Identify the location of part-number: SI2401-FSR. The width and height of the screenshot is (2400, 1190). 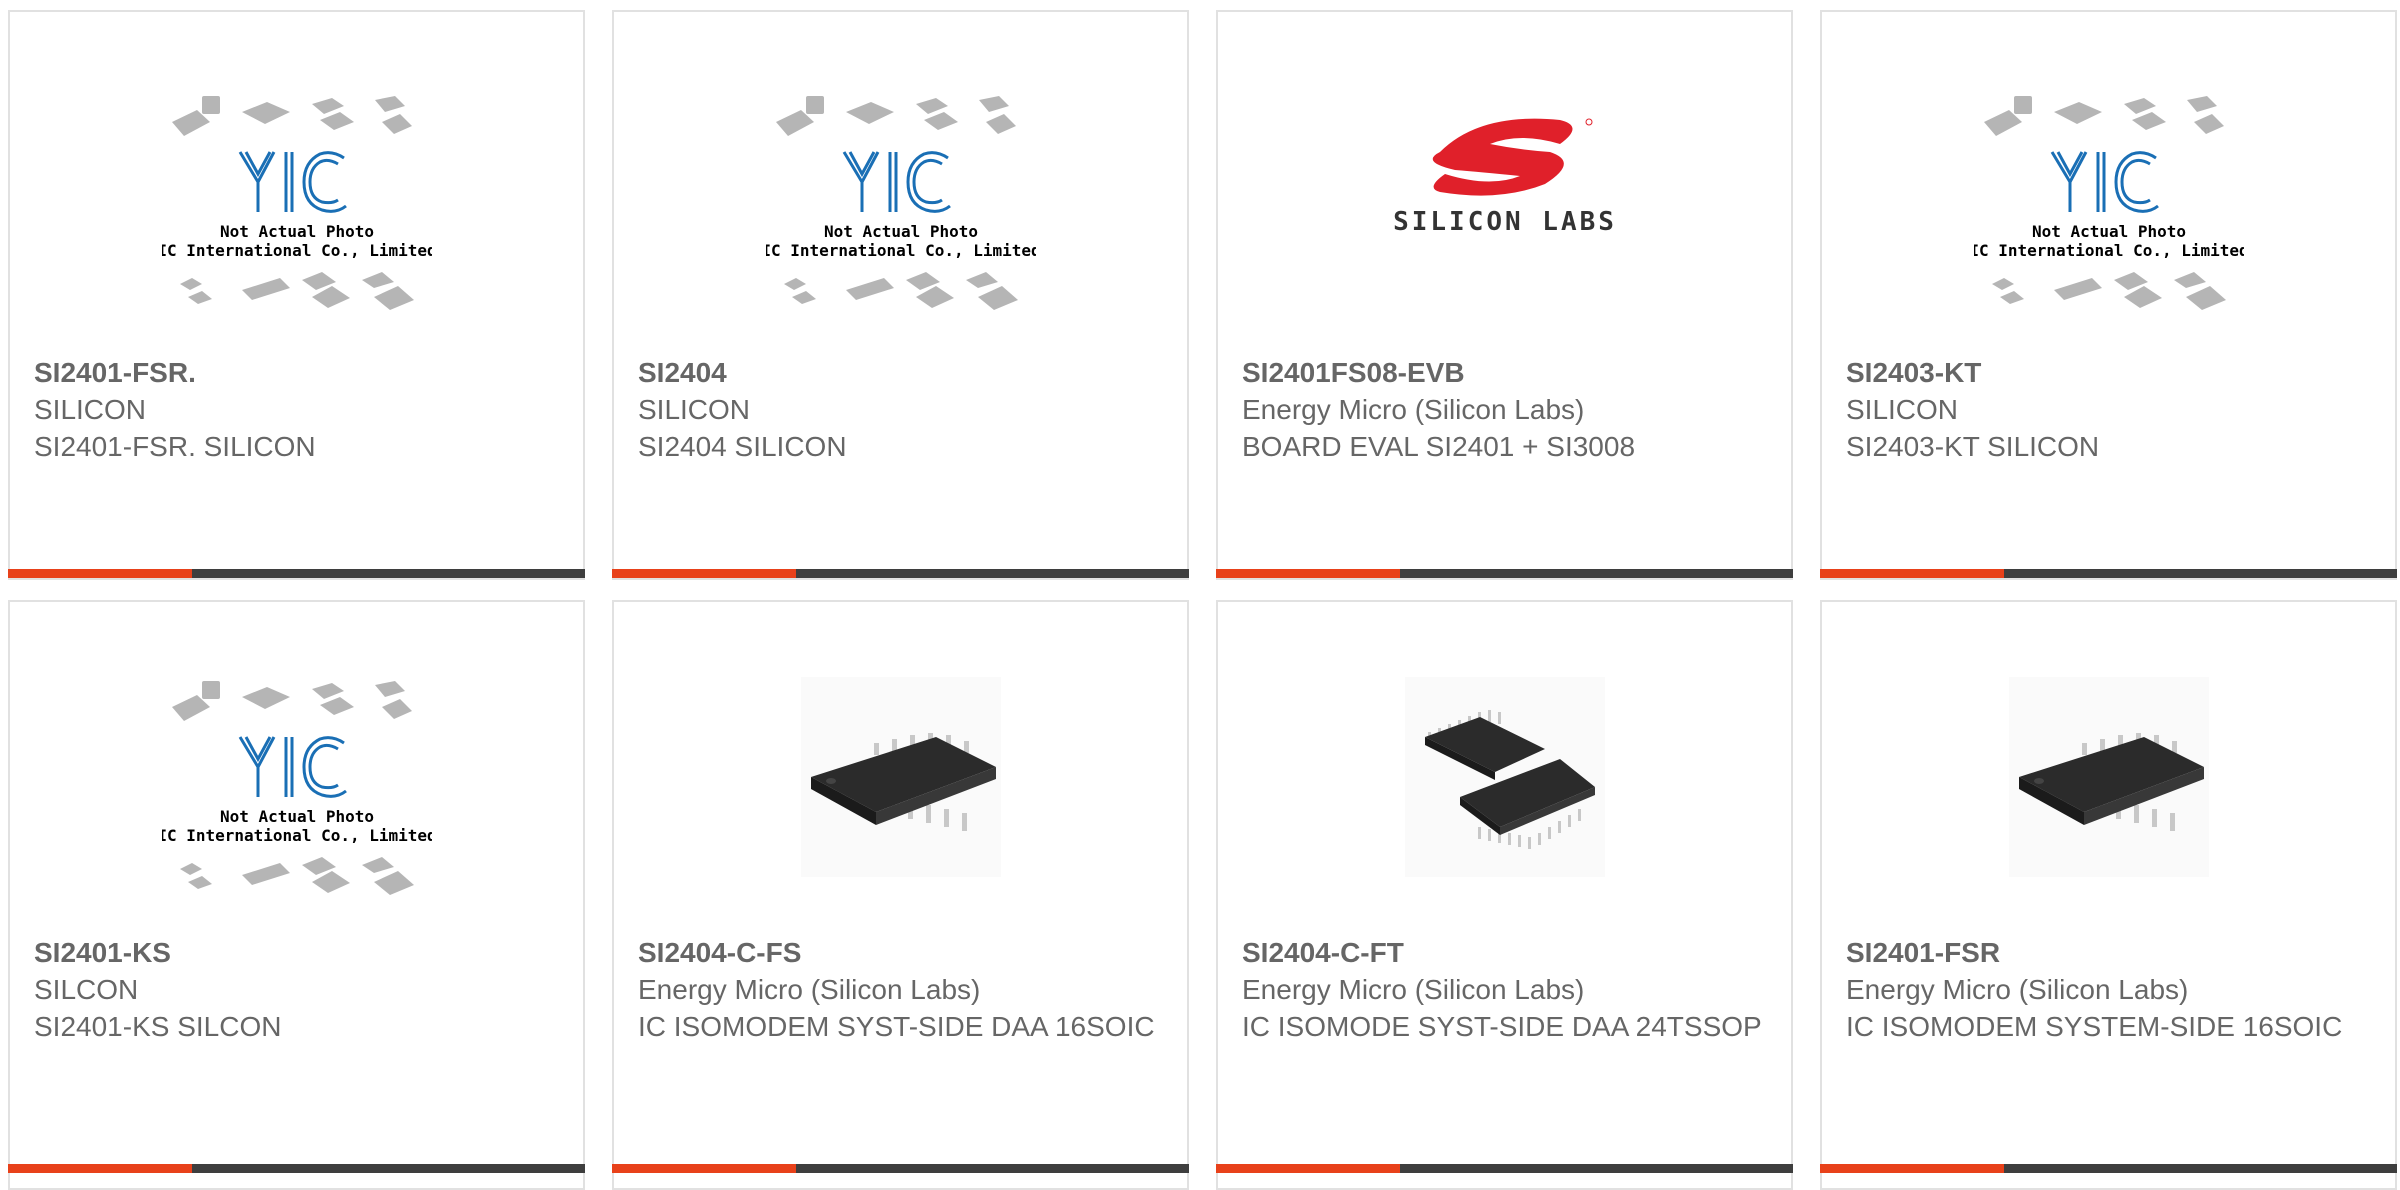
(2110, 952).